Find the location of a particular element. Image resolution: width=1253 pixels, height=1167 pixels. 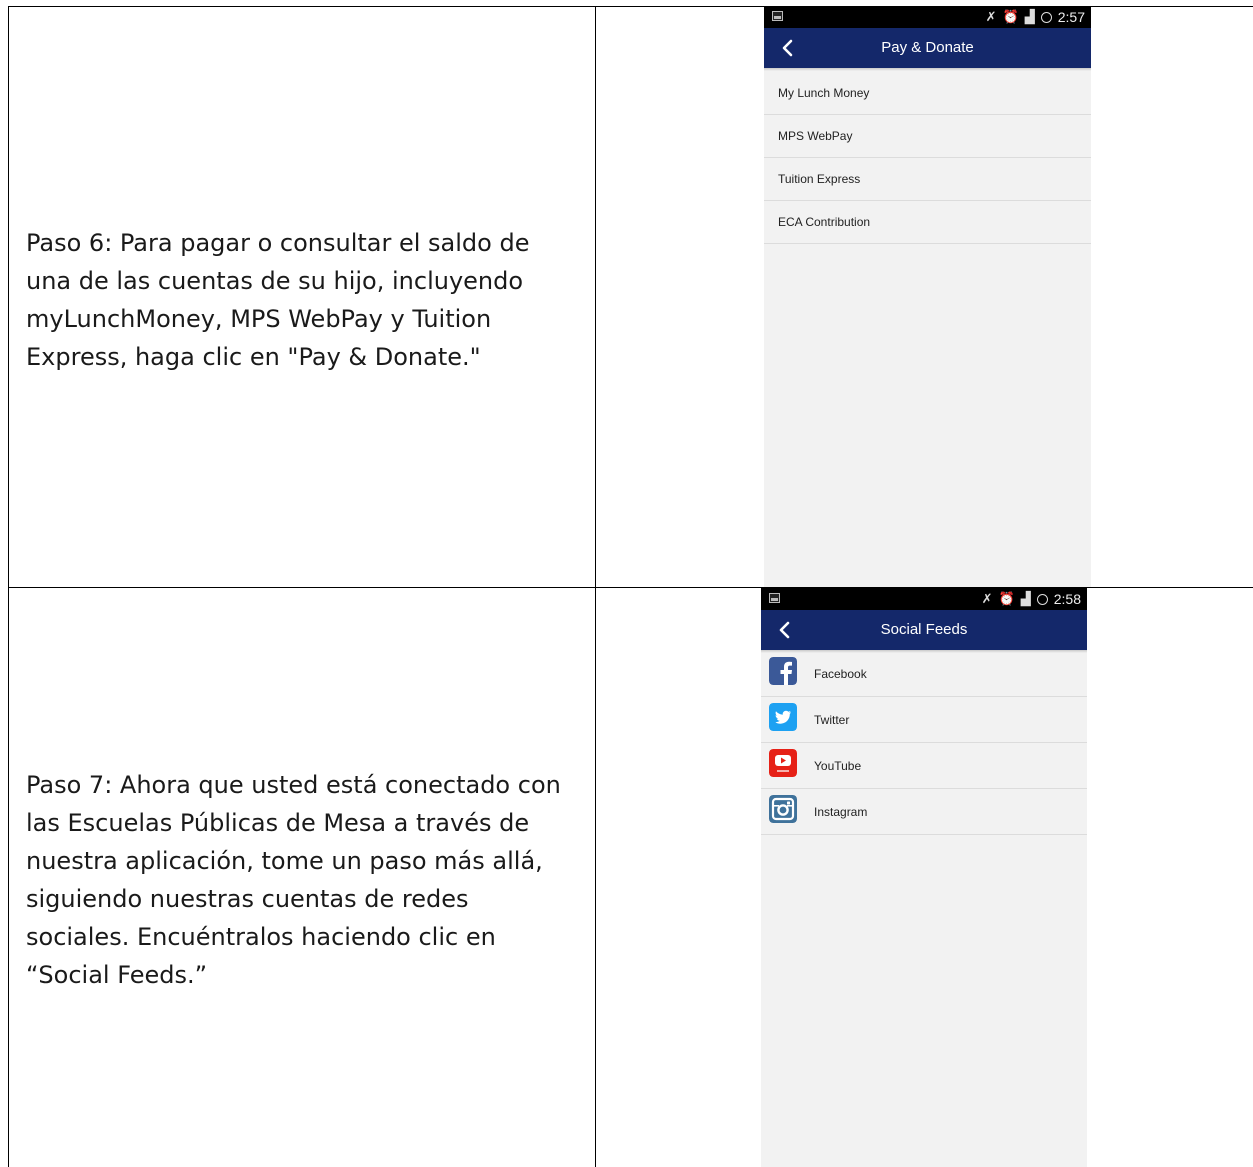

facebook-icon is located at coordinates (783, 671).